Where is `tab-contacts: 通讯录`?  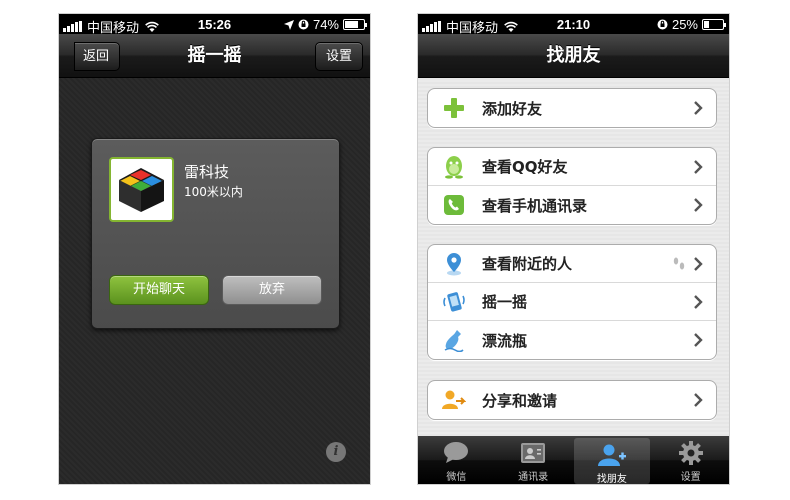 tab-contacts: 通讯录 is located at coordinates (533, 460).